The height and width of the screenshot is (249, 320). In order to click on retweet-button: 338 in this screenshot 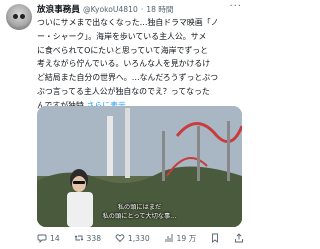, I will do `click(88, 238)`.